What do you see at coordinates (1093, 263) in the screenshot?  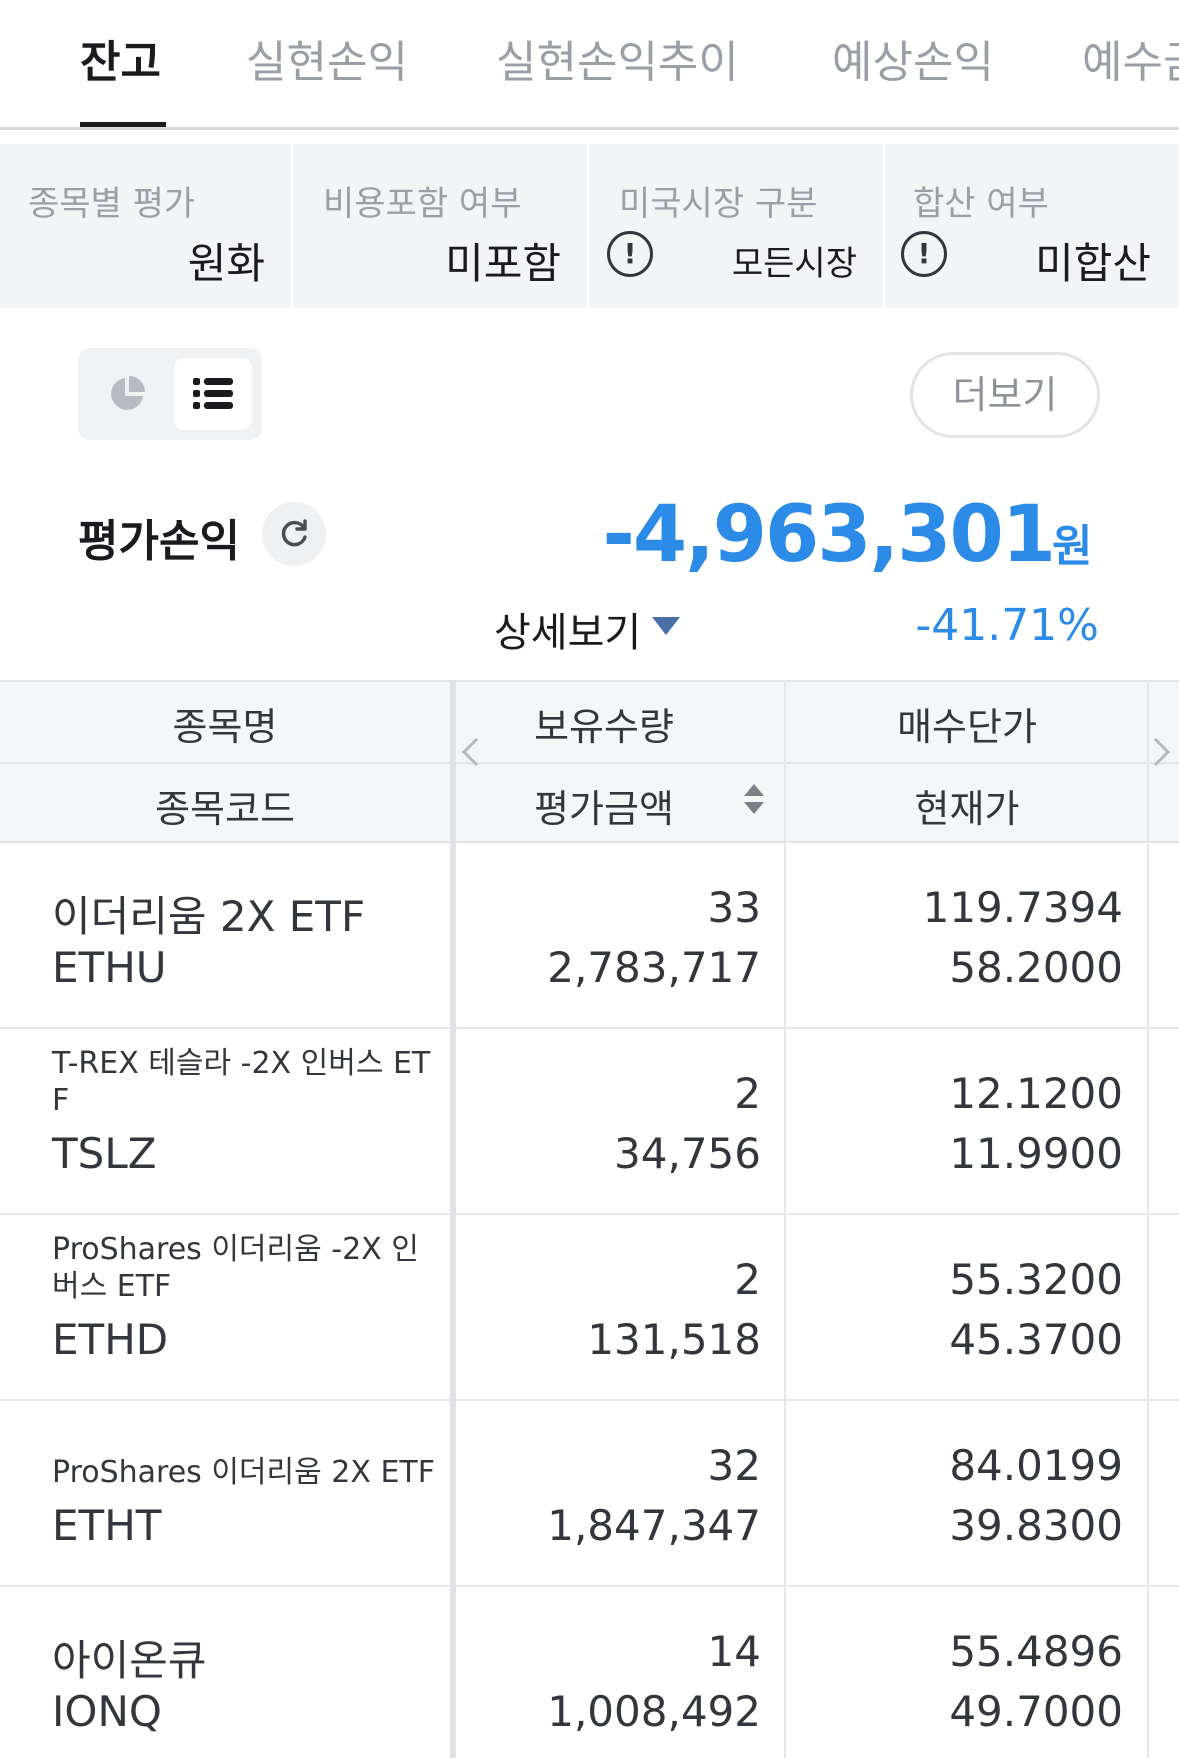 I see `filter-value: 미합산` at bounding box center [1093, 263].